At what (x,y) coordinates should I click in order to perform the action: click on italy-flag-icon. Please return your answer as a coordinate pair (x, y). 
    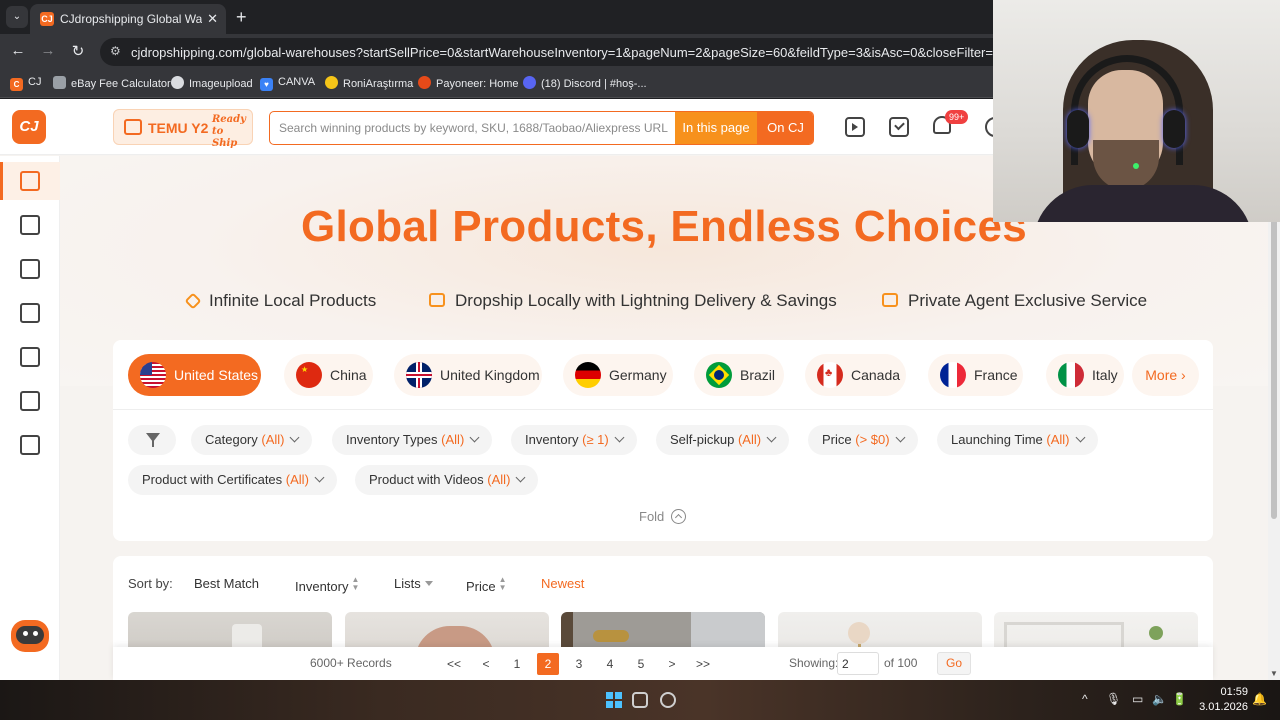
    Looking at the image, I should click on (1071, 375).